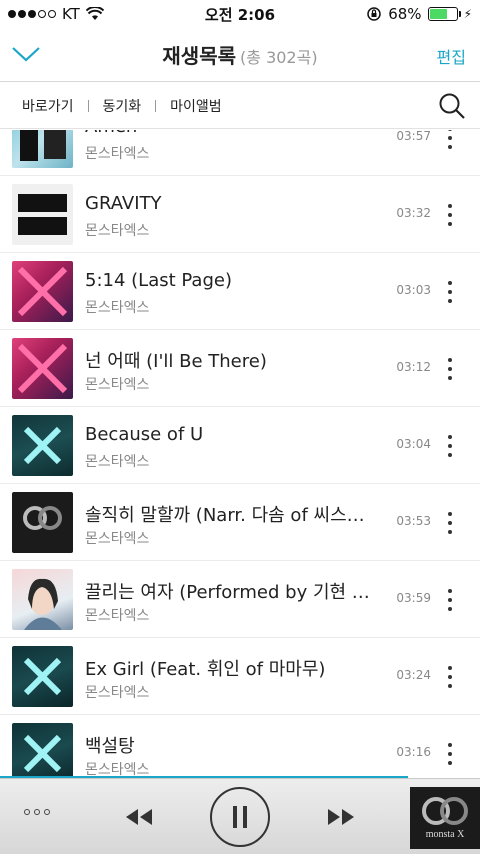  I want to click on pause-button, so click(240, 817).